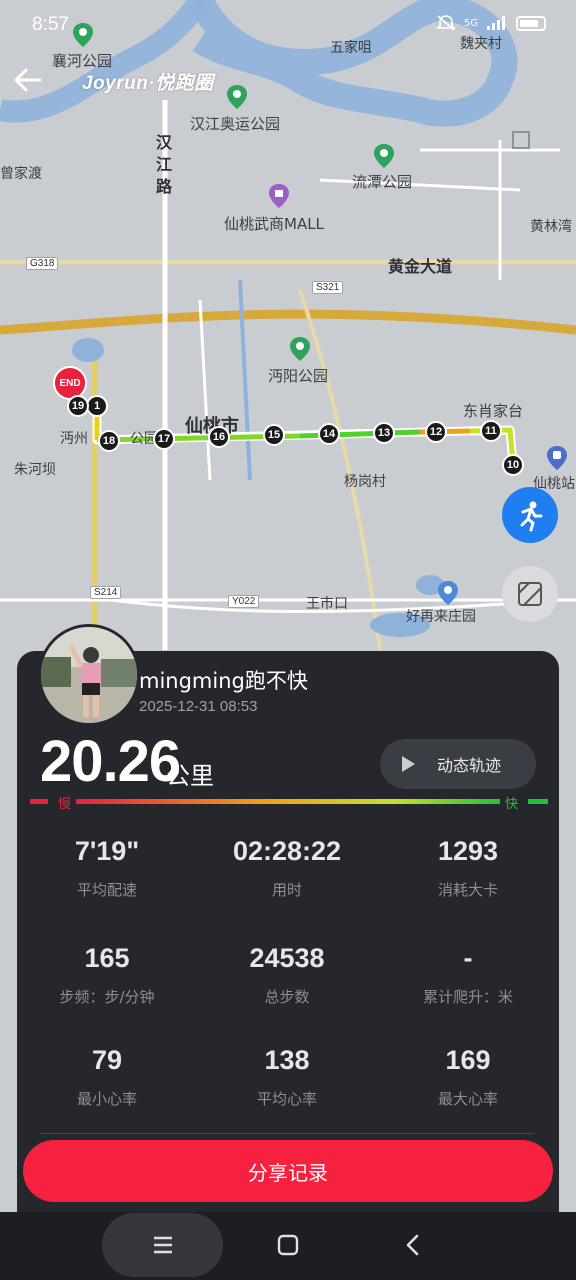 The width and height of the screenshot is (576, 1280). Describe the element at coordinates (244, 601) in the screenshot. I see `road-badge: Y022` at that location.